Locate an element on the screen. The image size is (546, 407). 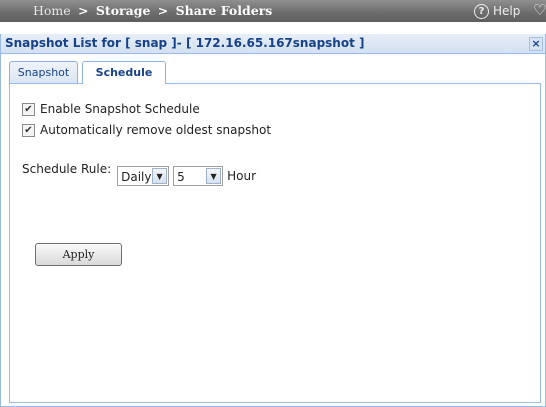
enable-schedule-label: Enable Snapshot Schedule is located at coordinates (120, 109).